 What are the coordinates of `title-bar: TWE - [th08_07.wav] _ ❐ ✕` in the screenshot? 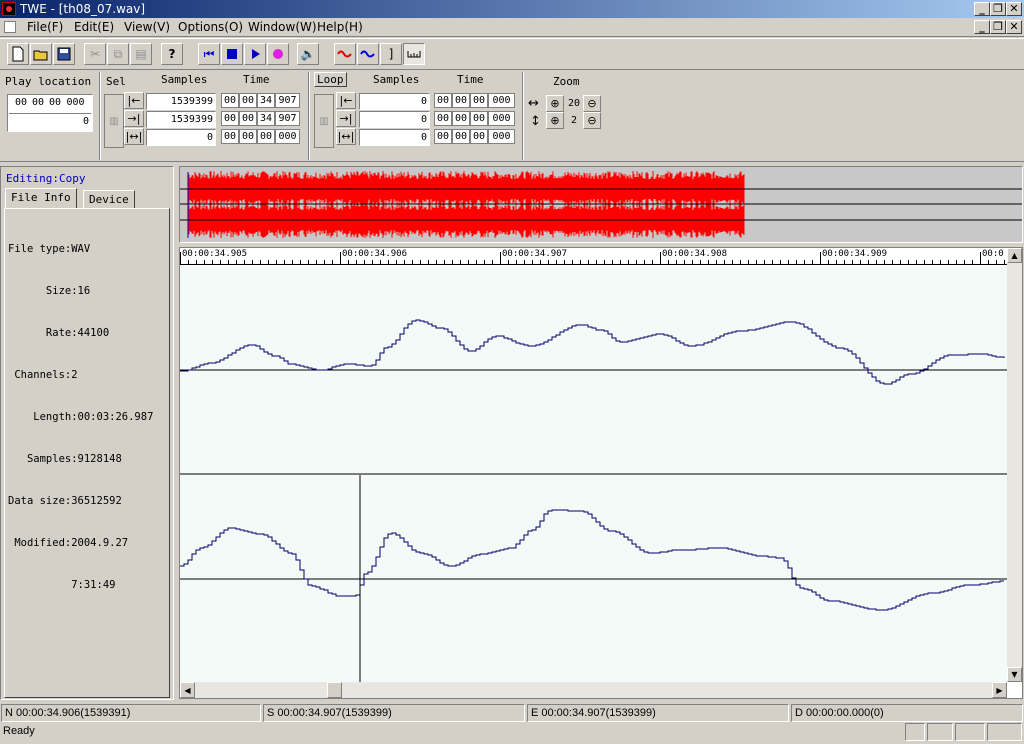 It's located at (512, 9).